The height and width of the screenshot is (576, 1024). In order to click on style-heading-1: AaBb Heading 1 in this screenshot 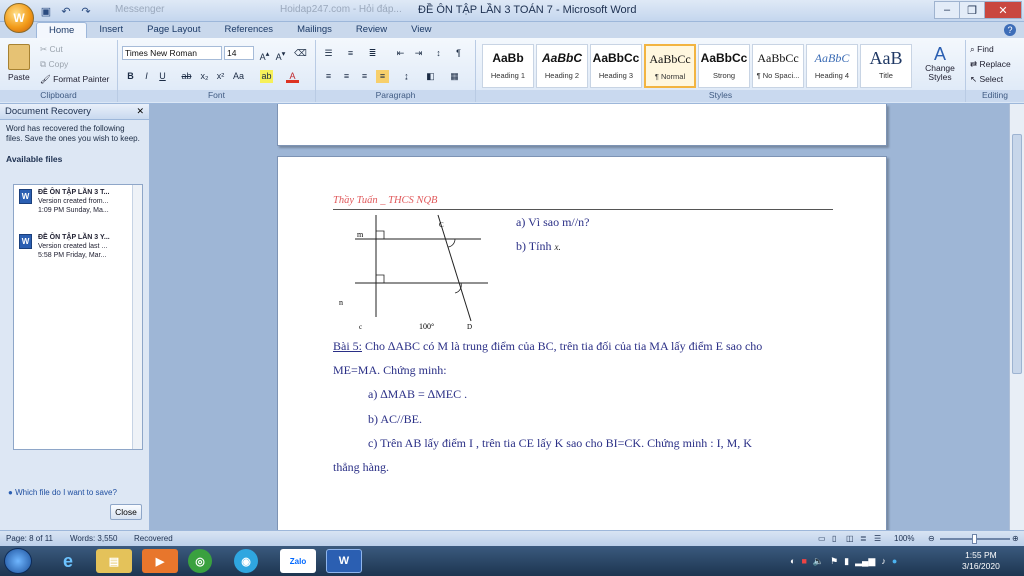, I will do `click(508, 66)`.